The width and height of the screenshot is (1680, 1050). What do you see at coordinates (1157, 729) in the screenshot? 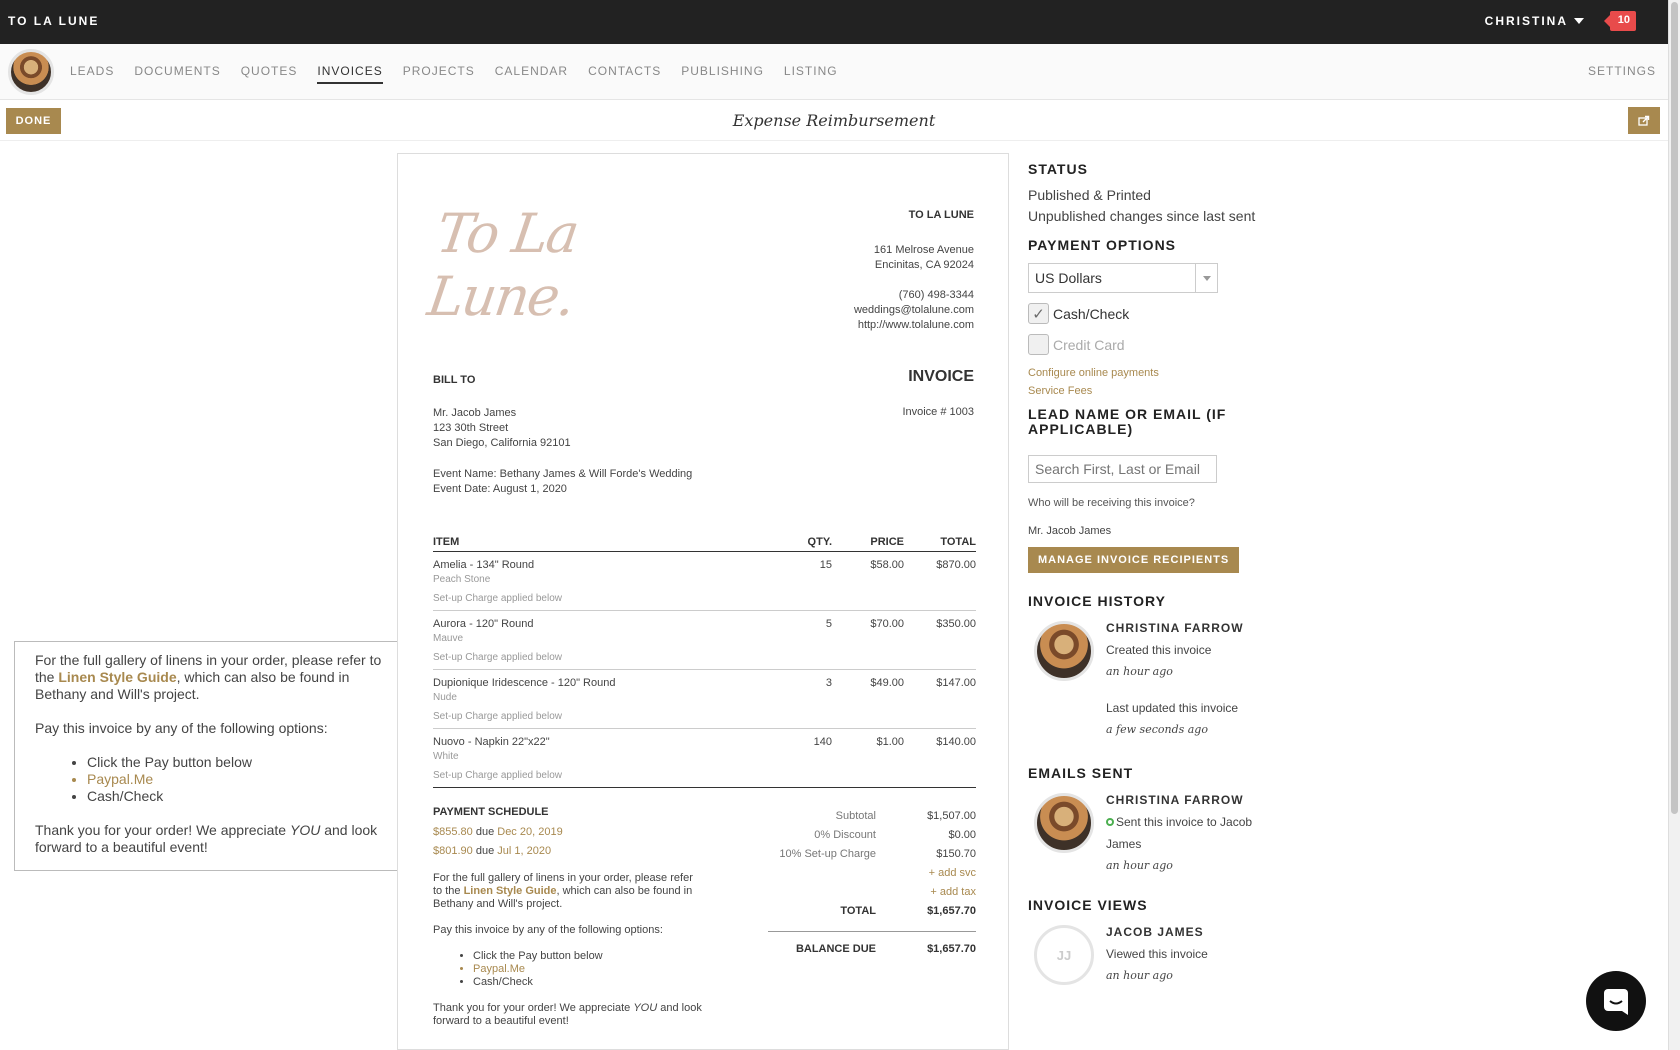
I see `history-time: a few seconds ago` at bounding box center [1157, 729].